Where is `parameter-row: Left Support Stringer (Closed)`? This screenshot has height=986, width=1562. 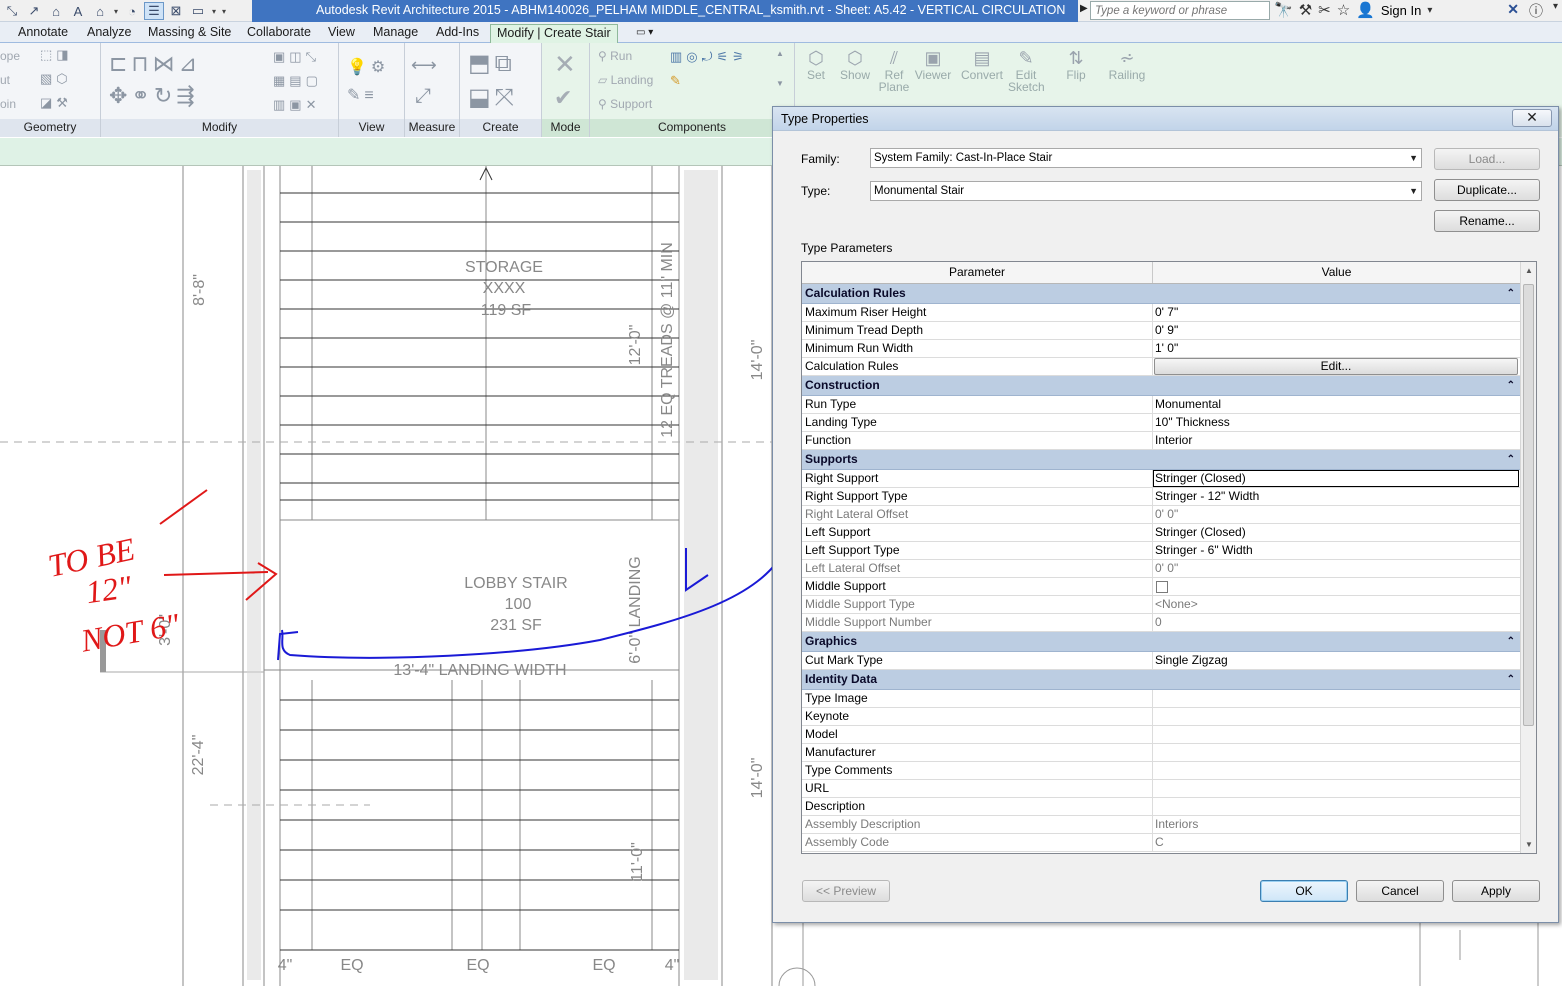 parameter-row: Left Support Stringer (Closed) is located at coordinates (1161, 533).